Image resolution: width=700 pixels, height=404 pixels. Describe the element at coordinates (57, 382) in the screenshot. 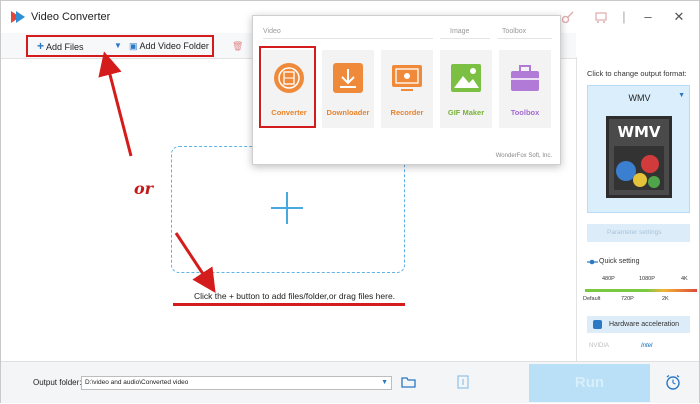

I see `output-folder-label: Output folder:` at that location.